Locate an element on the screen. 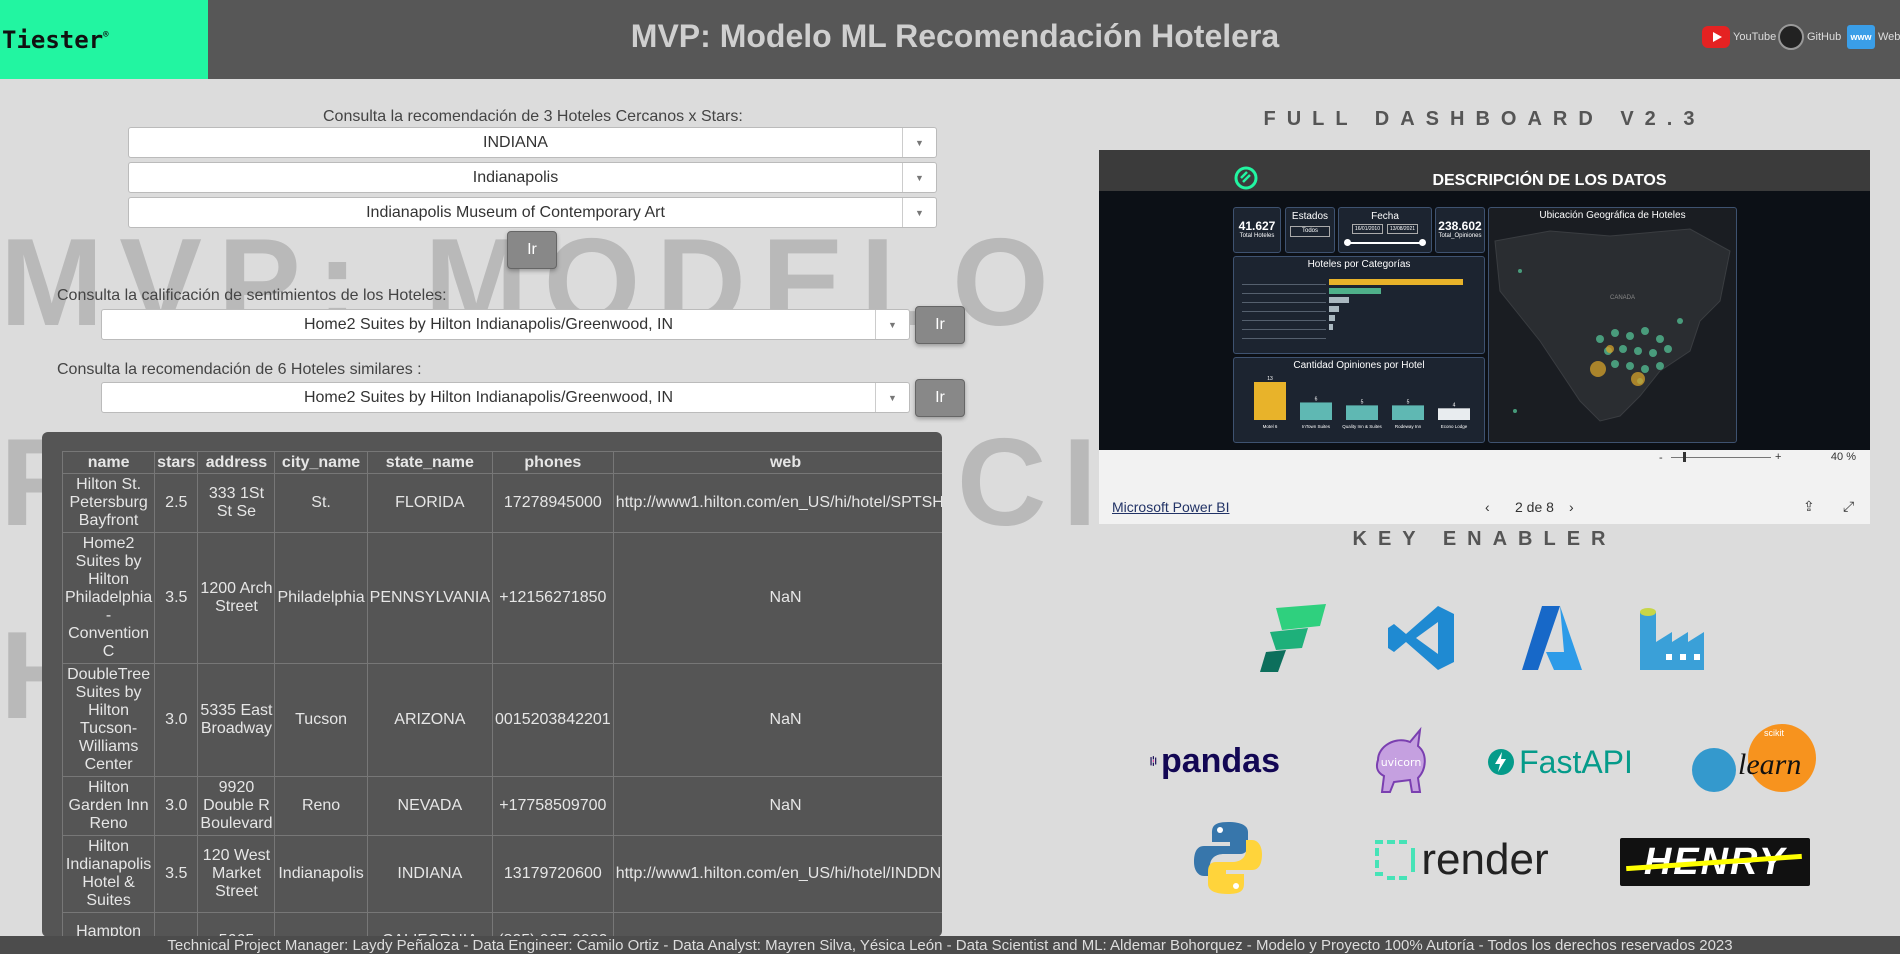 The width and height of the screenshot is (1900, 954). github-link: GitHub is located at coordinates (1809, 37).